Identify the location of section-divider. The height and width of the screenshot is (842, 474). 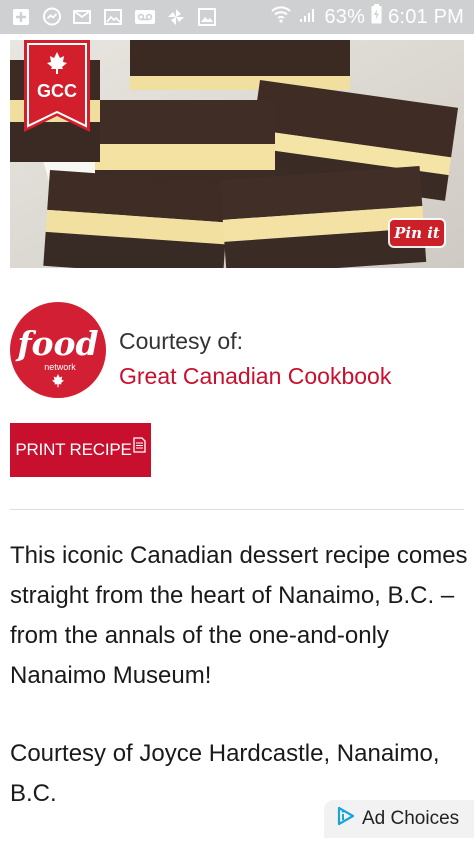
(237, 509).